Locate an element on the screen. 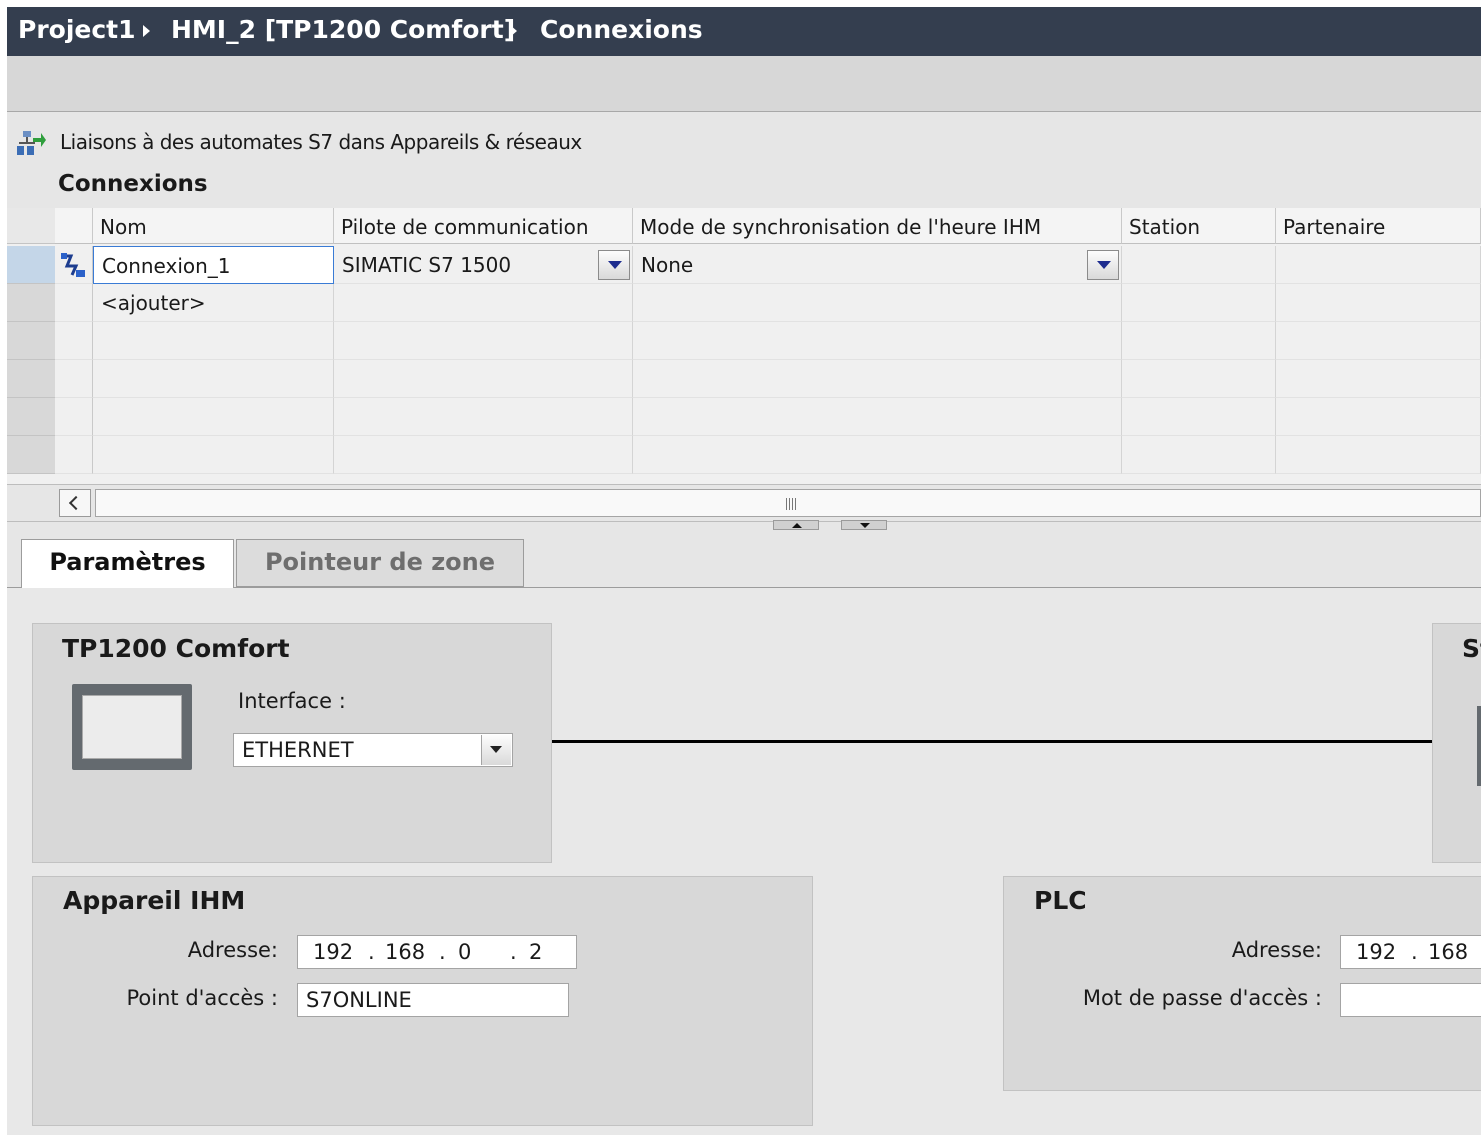 Image resolution: width=1481 pixels, height=1135 pixels. hmi-screen is located at coordinates (132, 727).